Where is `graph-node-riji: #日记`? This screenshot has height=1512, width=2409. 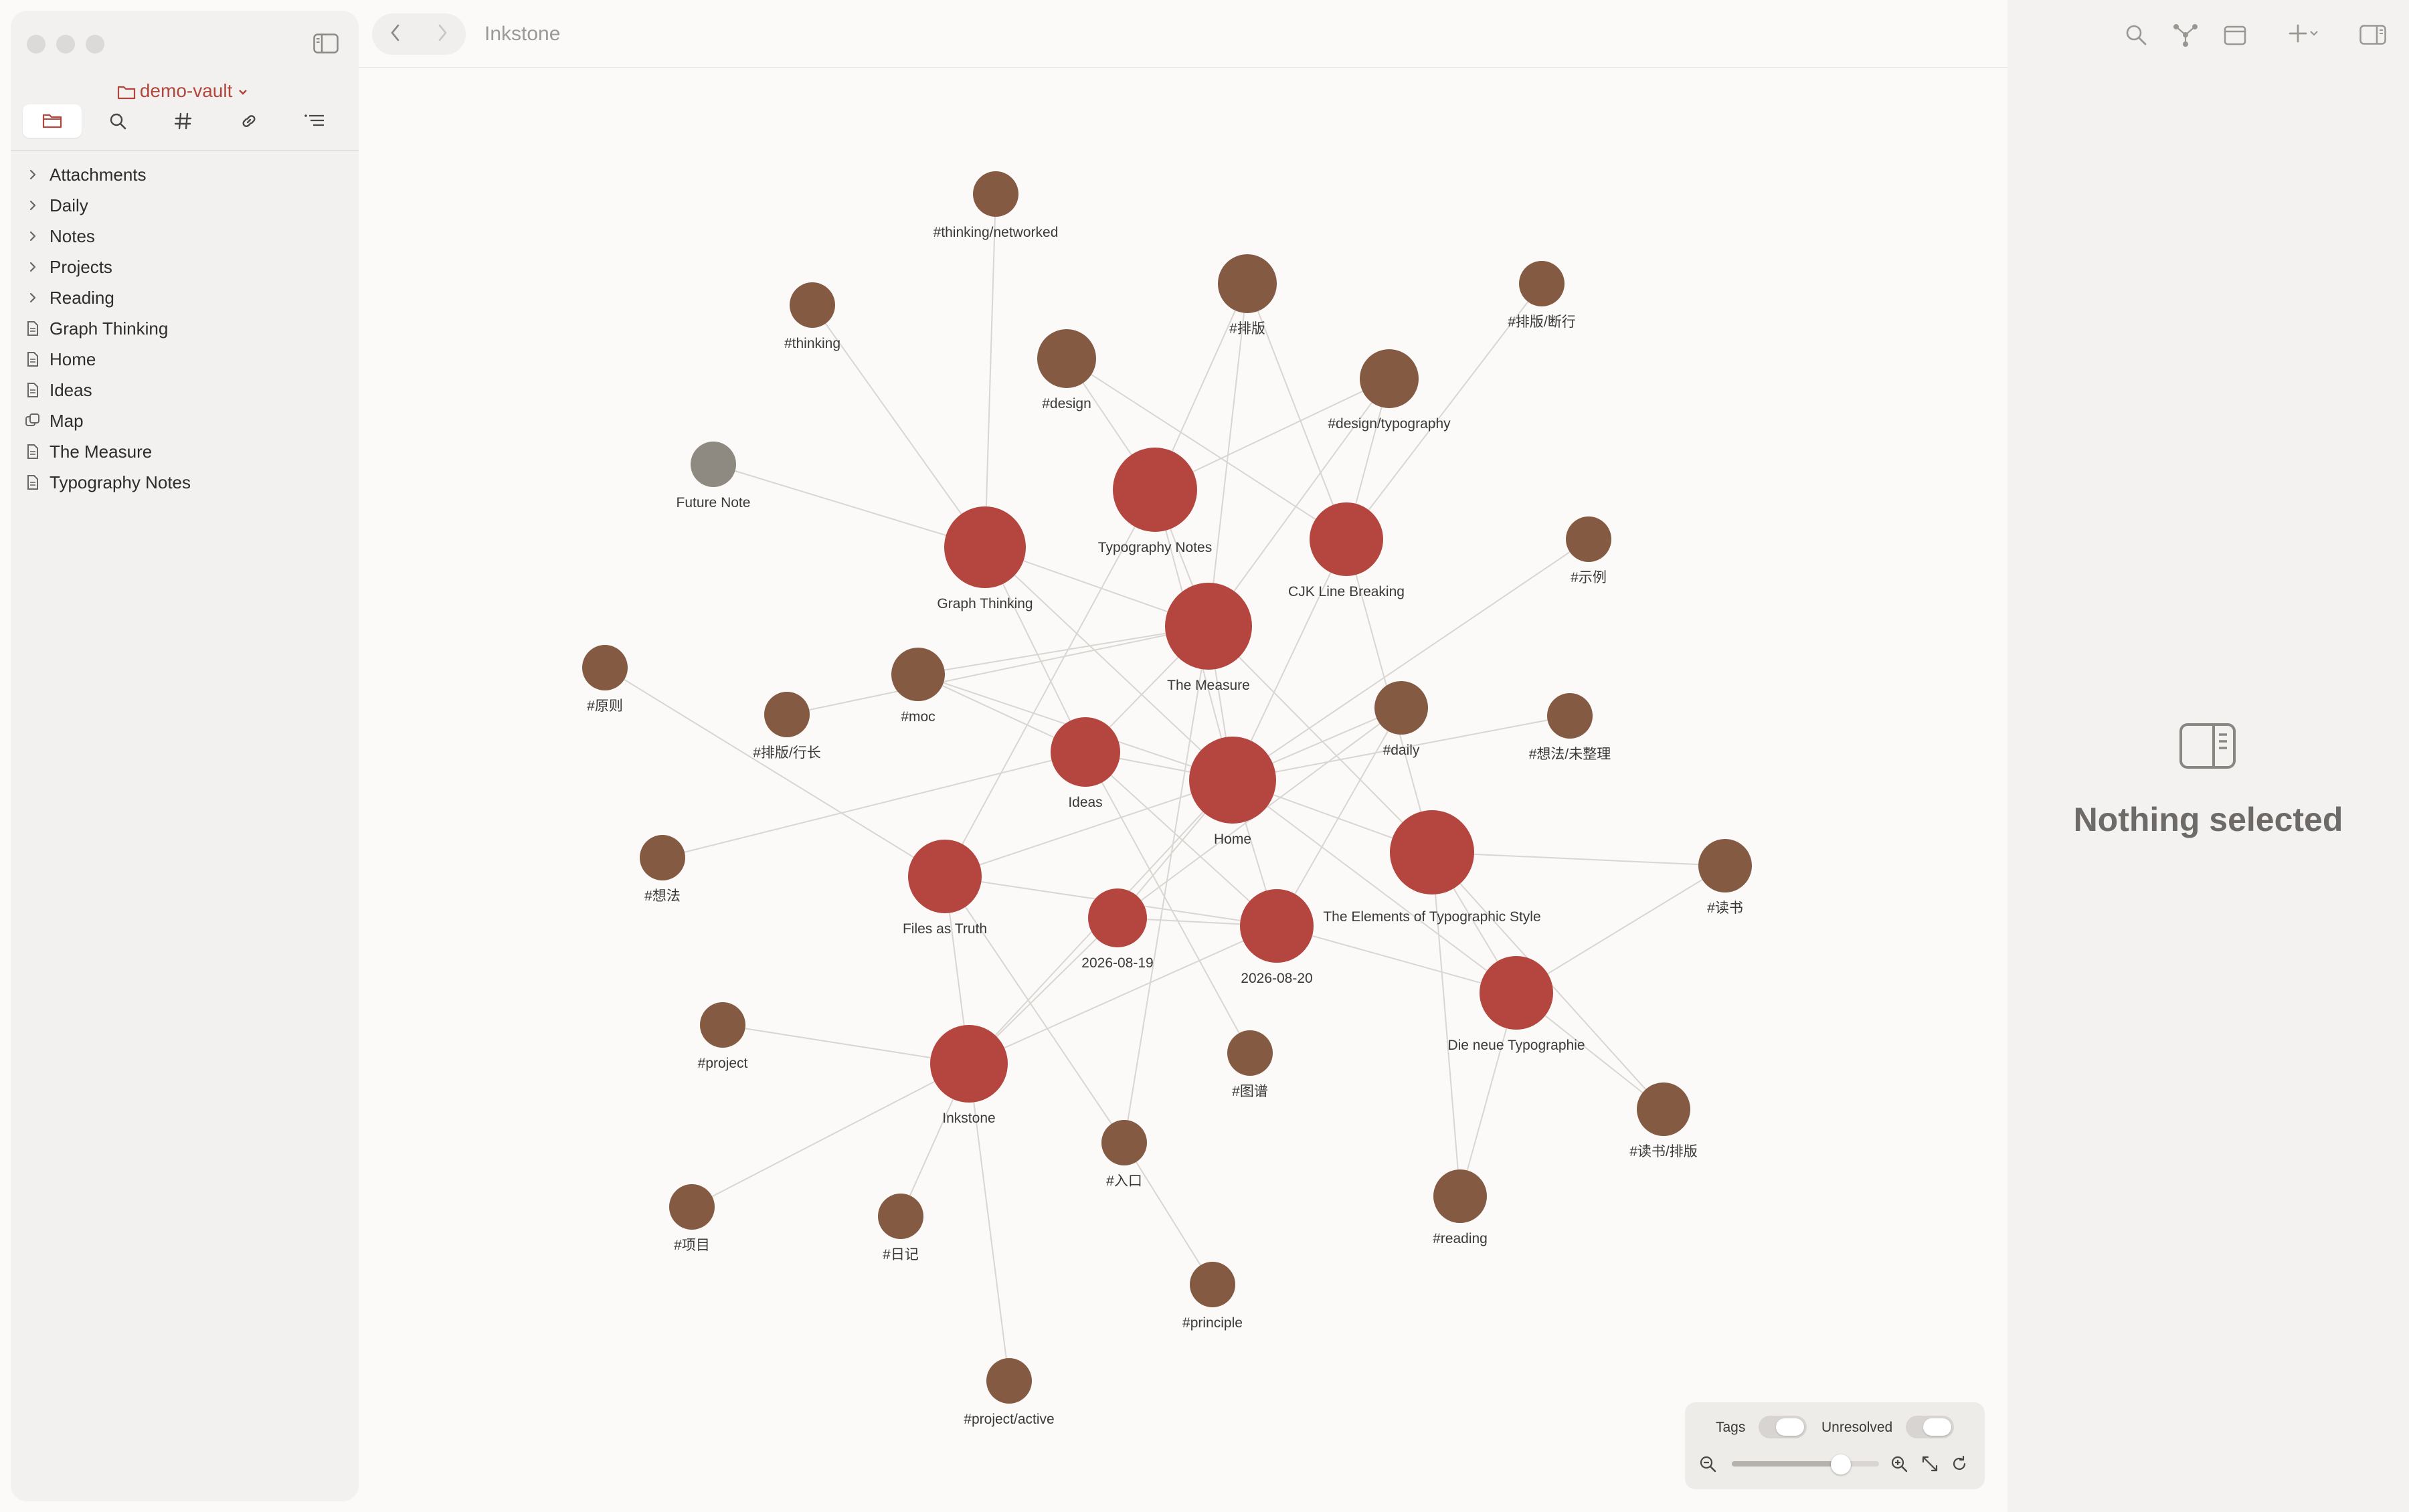
graph-node-riji: #日记 is located at coordinates (900, 1228).